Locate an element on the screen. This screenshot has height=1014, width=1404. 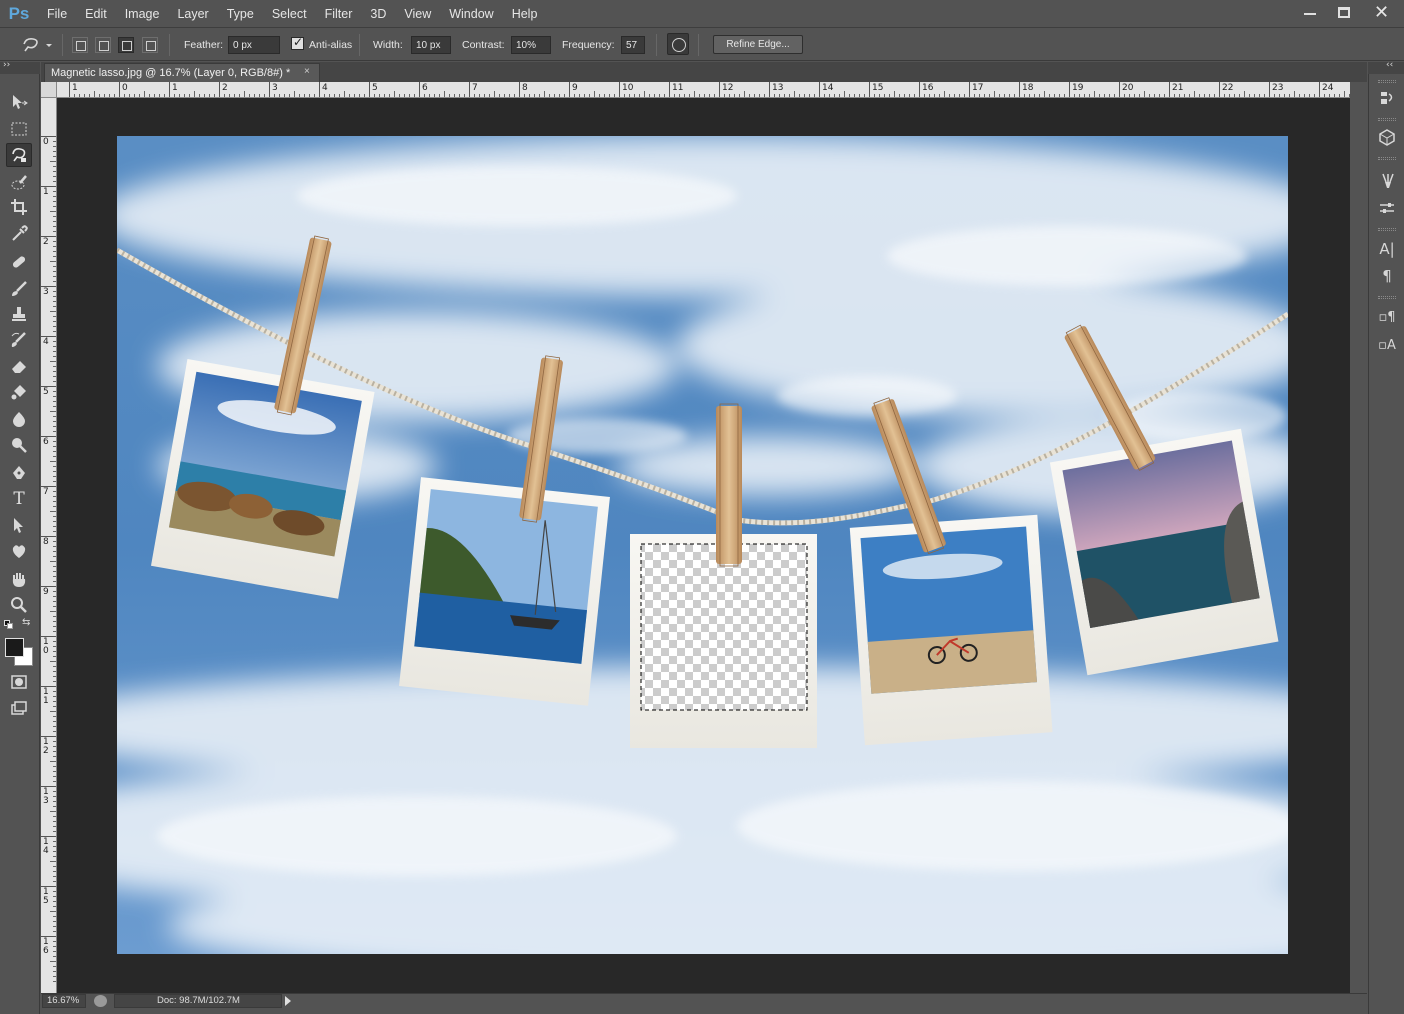
pen-pressure-icon is located at coordinates (678, 44).